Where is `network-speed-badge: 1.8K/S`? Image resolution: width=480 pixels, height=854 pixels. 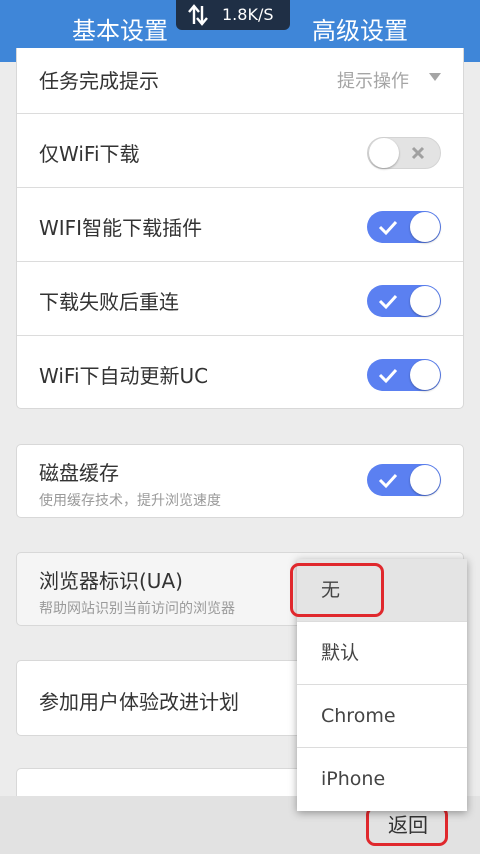 network-speed-badge: 1.8K/S is located at coordinates (233, 15).